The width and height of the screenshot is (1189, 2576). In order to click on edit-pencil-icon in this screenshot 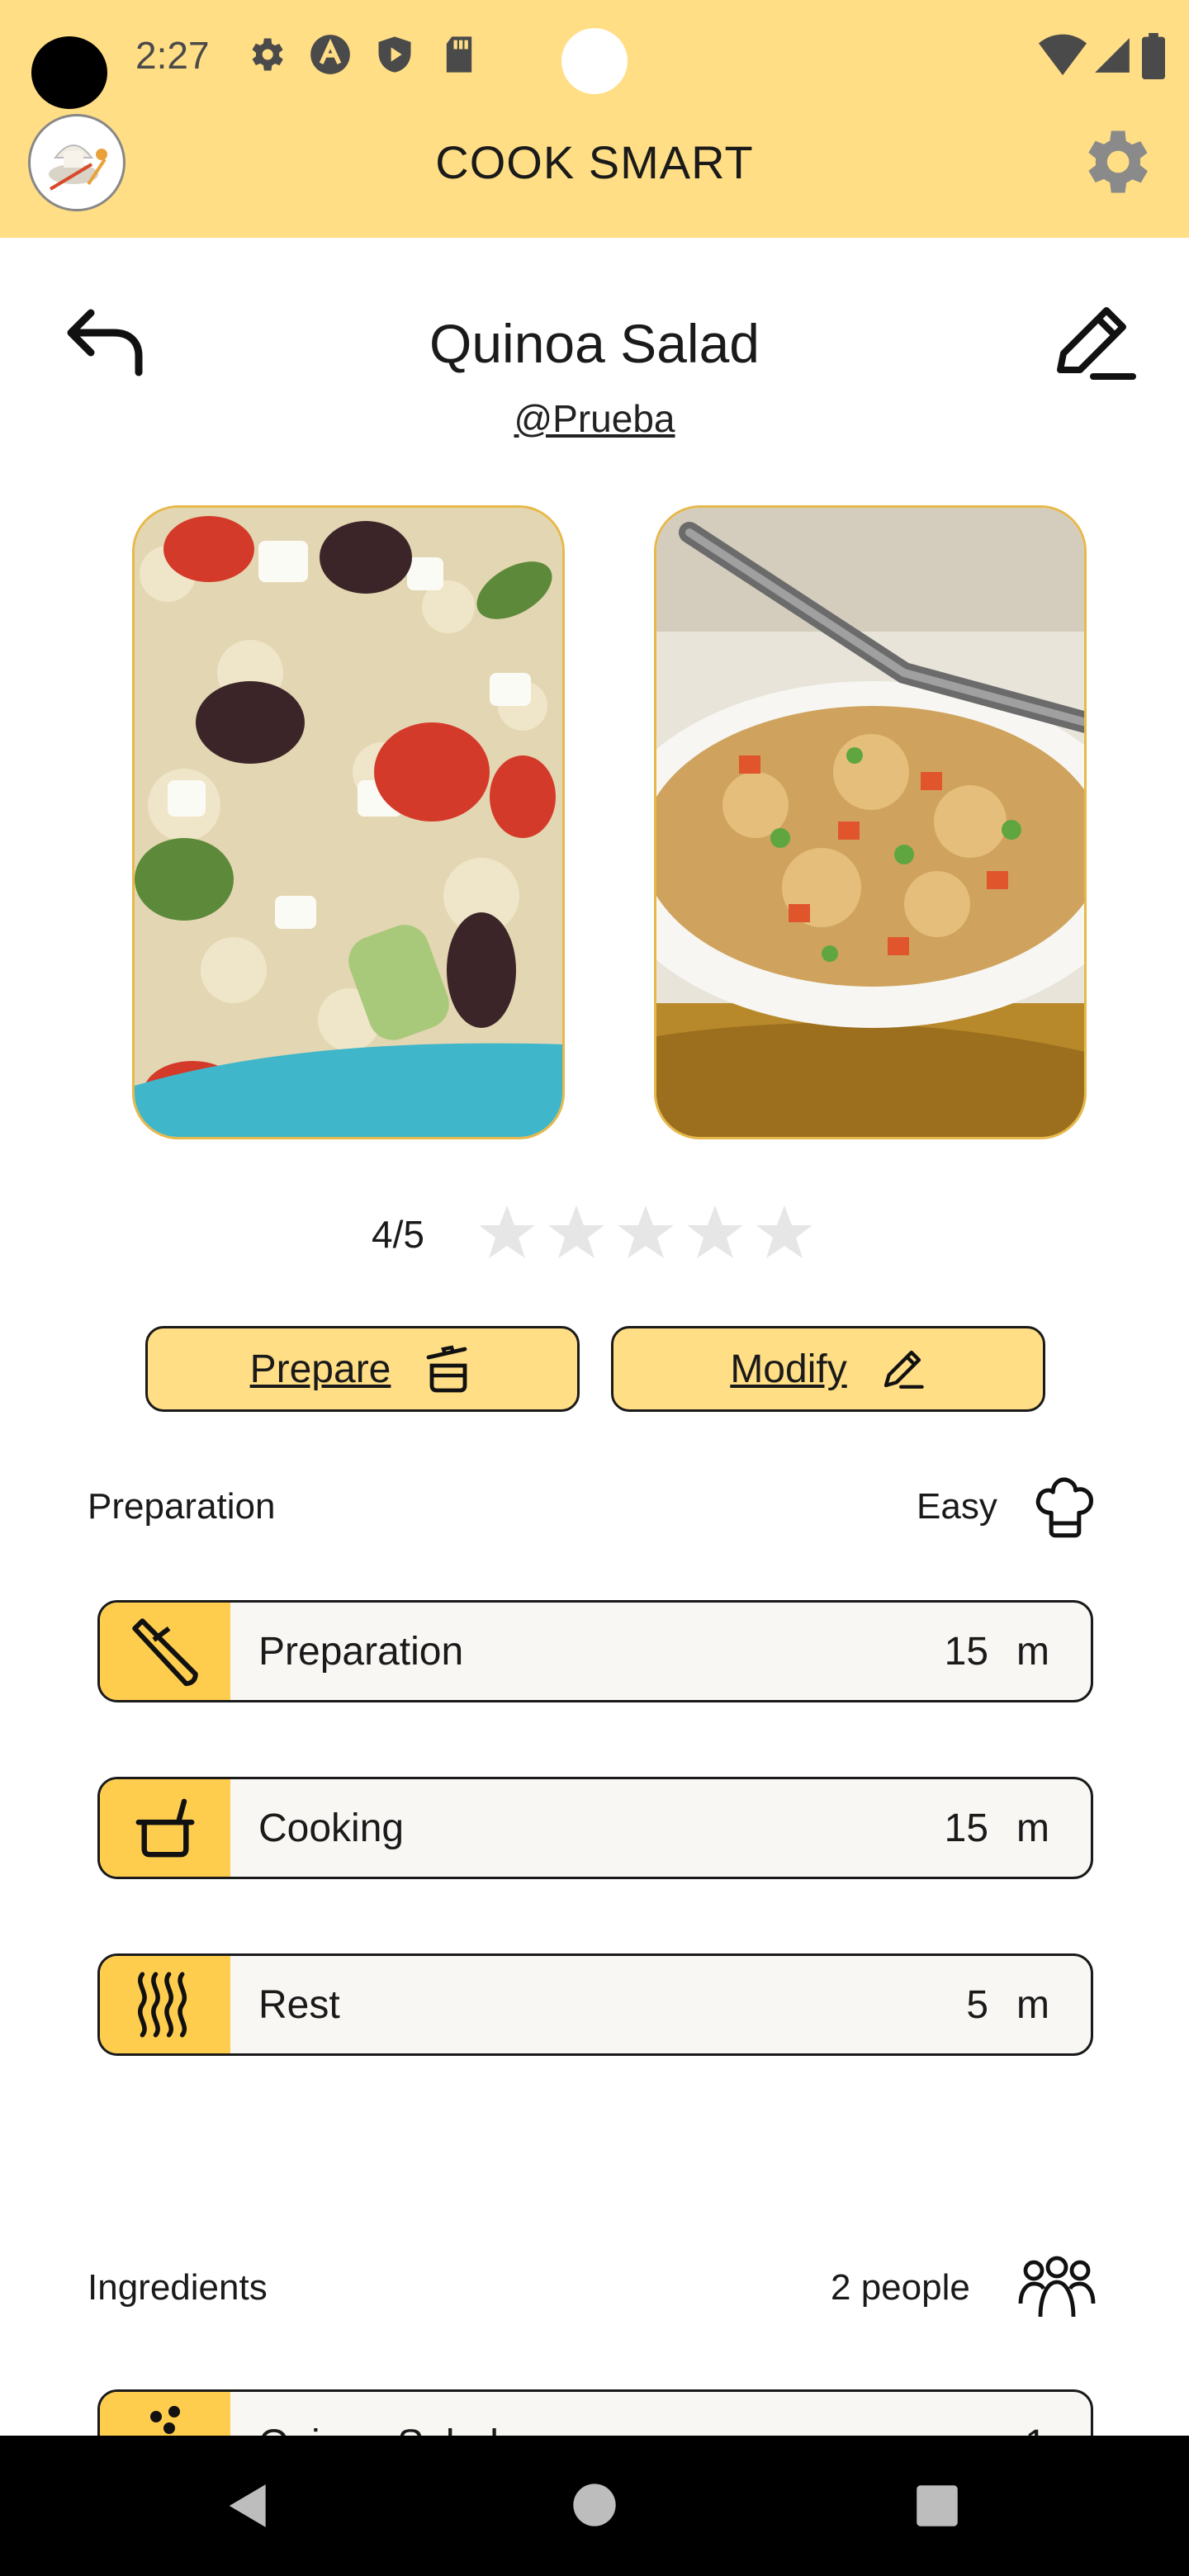, I will do `click(1092, 345)`.